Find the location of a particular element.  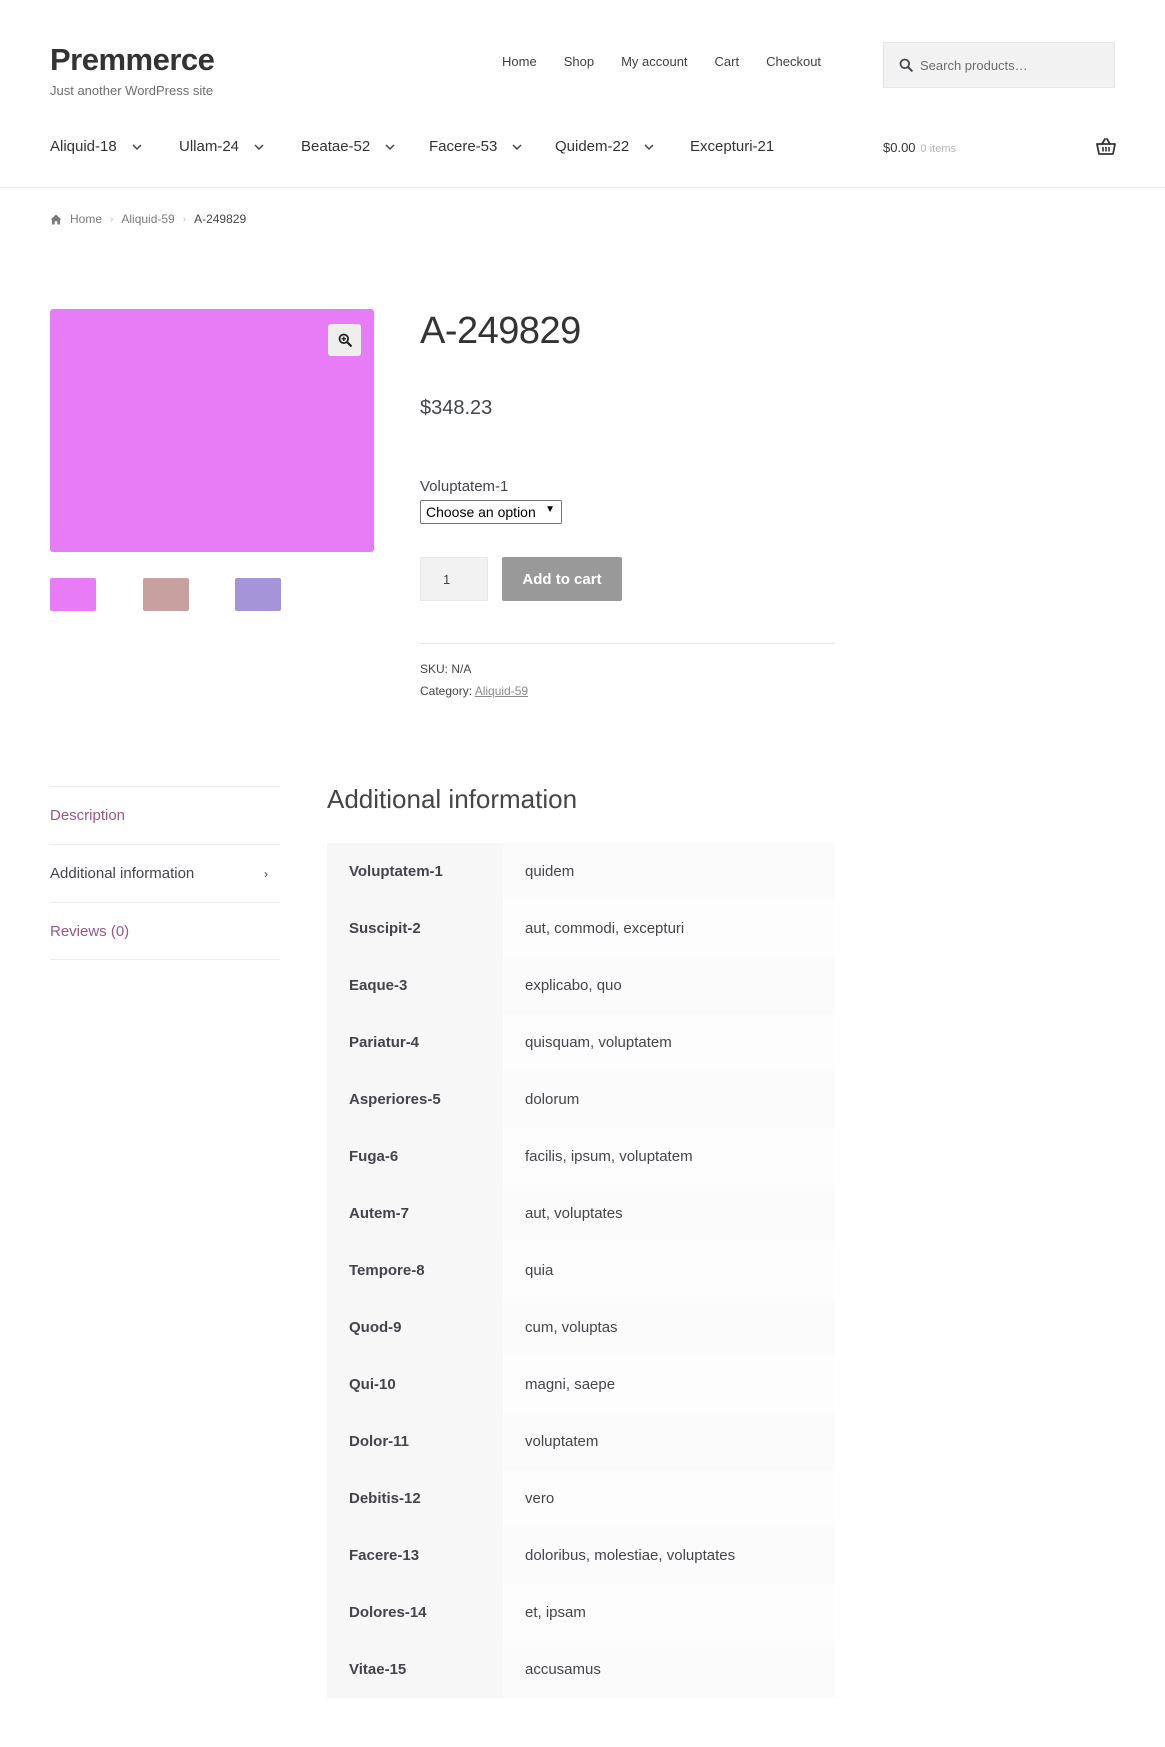

top-nav-home: Home is located at coordinates (519, 61).